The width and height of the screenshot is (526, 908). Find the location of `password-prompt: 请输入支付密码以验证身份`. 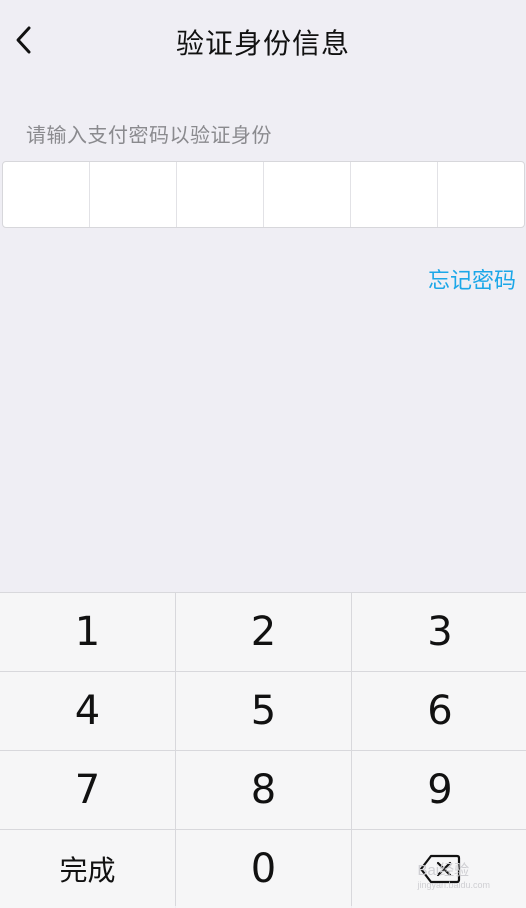

password-prompt: 请输入支付密码以验证身份 is located at coordinates (149, 135).